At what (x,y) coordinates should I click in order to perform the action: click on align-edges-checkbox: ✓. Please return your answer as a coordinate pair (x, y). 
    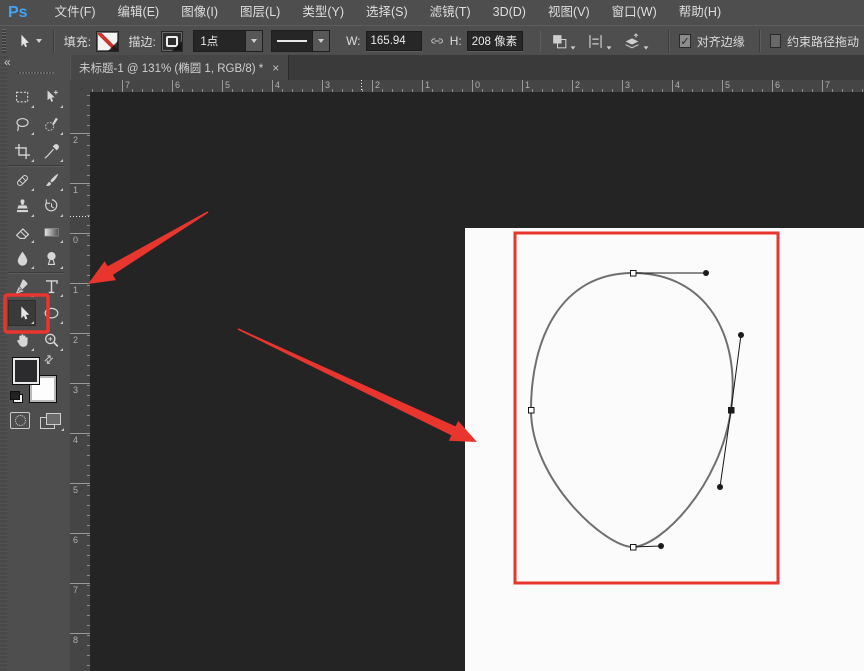
    Looking at the image, I should click on (685, 41).